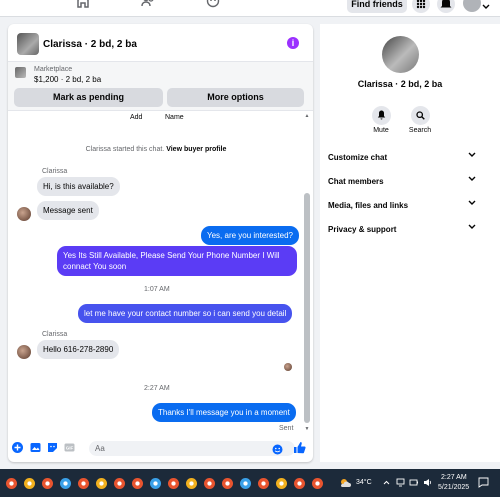  I want to click on listing-thumbnail, so click(20, 72).